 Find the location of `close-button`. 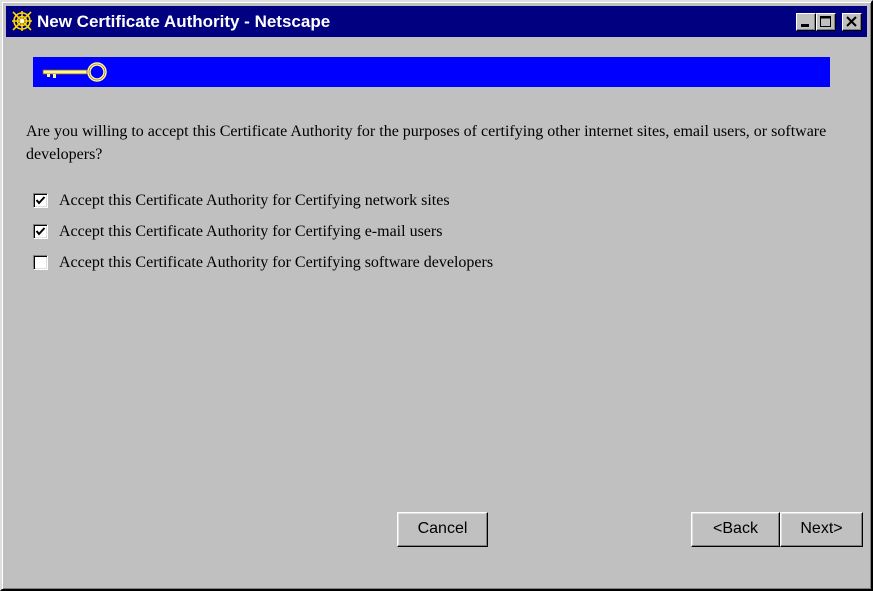

close-button is located at coordinates (852, 22).